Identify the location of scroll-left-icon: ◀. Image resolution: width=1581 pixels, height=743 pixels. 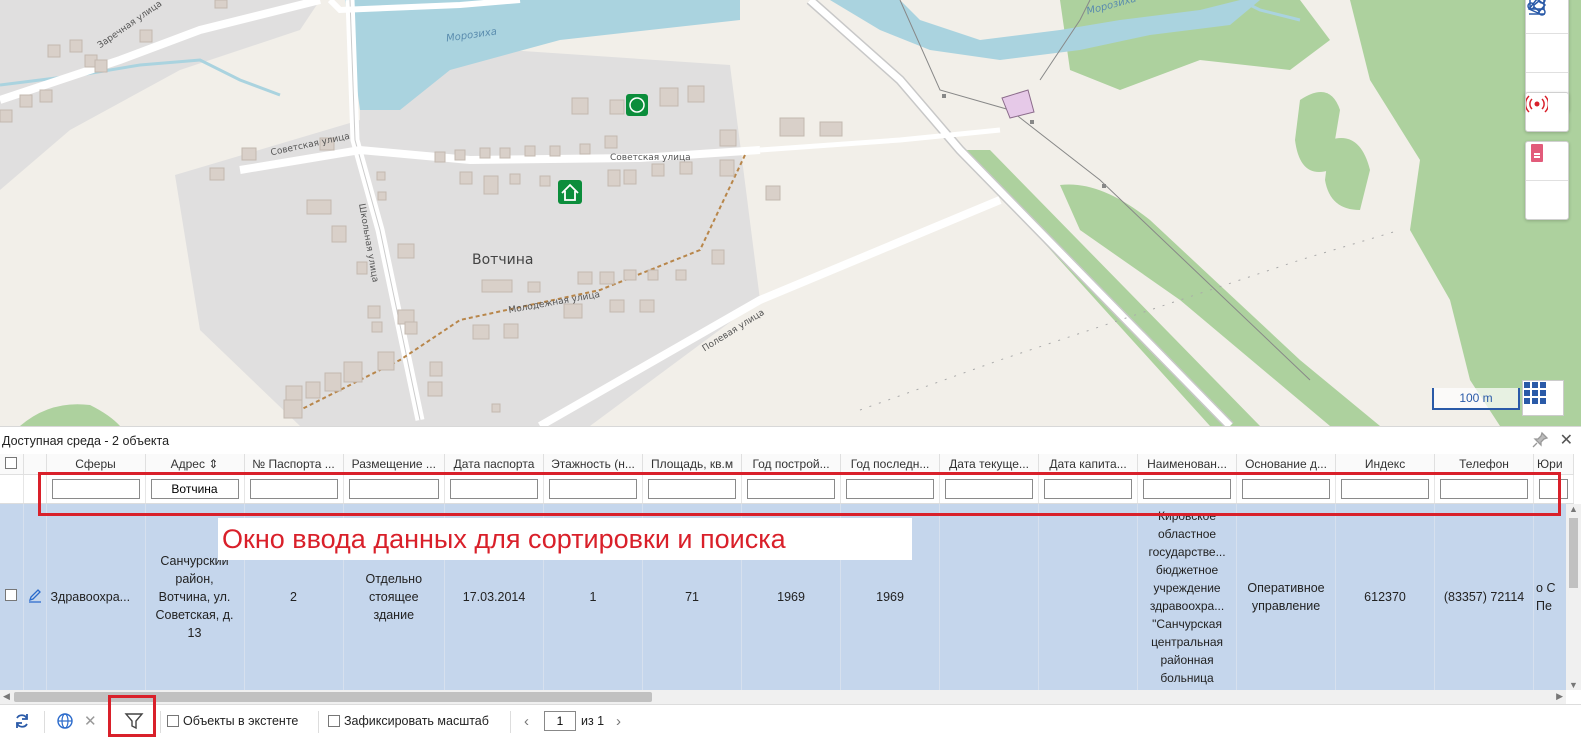
(6, 696).